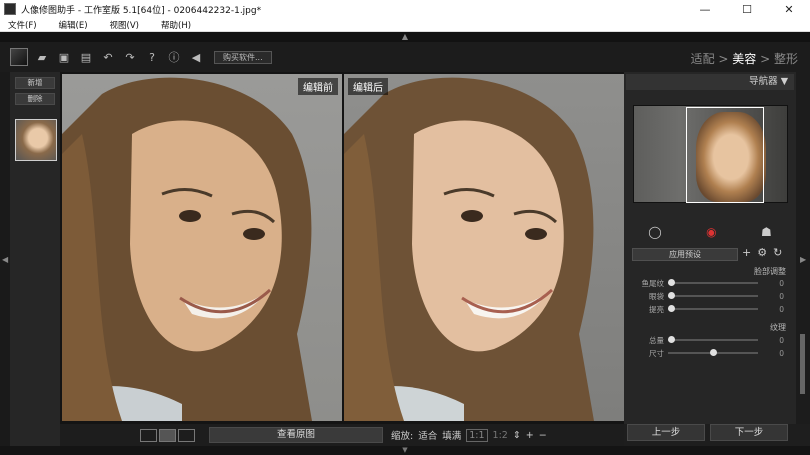 The image size is (810, 455). I want to click on preset-controls: + ⚙ ↻, so click(762, 252).